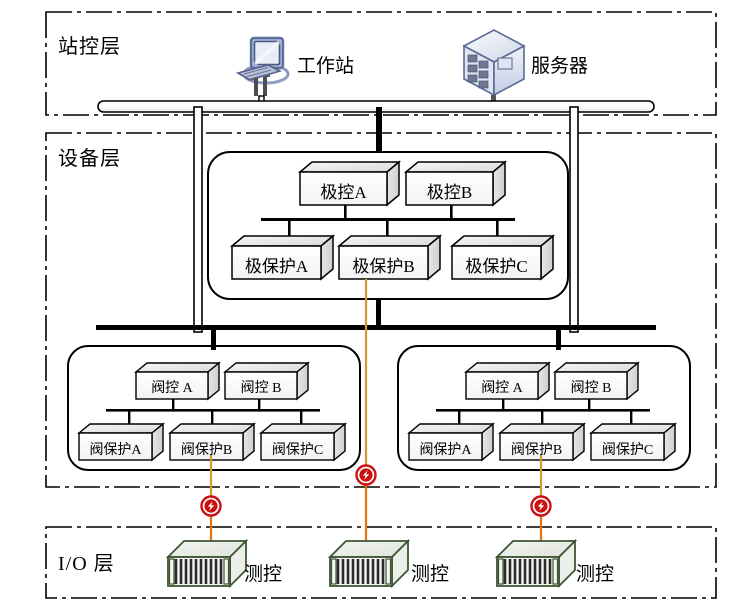 Image resolution: width=746 pixels, height=608 pixels. I want to click on server-cube-icon, so click(494, 68).